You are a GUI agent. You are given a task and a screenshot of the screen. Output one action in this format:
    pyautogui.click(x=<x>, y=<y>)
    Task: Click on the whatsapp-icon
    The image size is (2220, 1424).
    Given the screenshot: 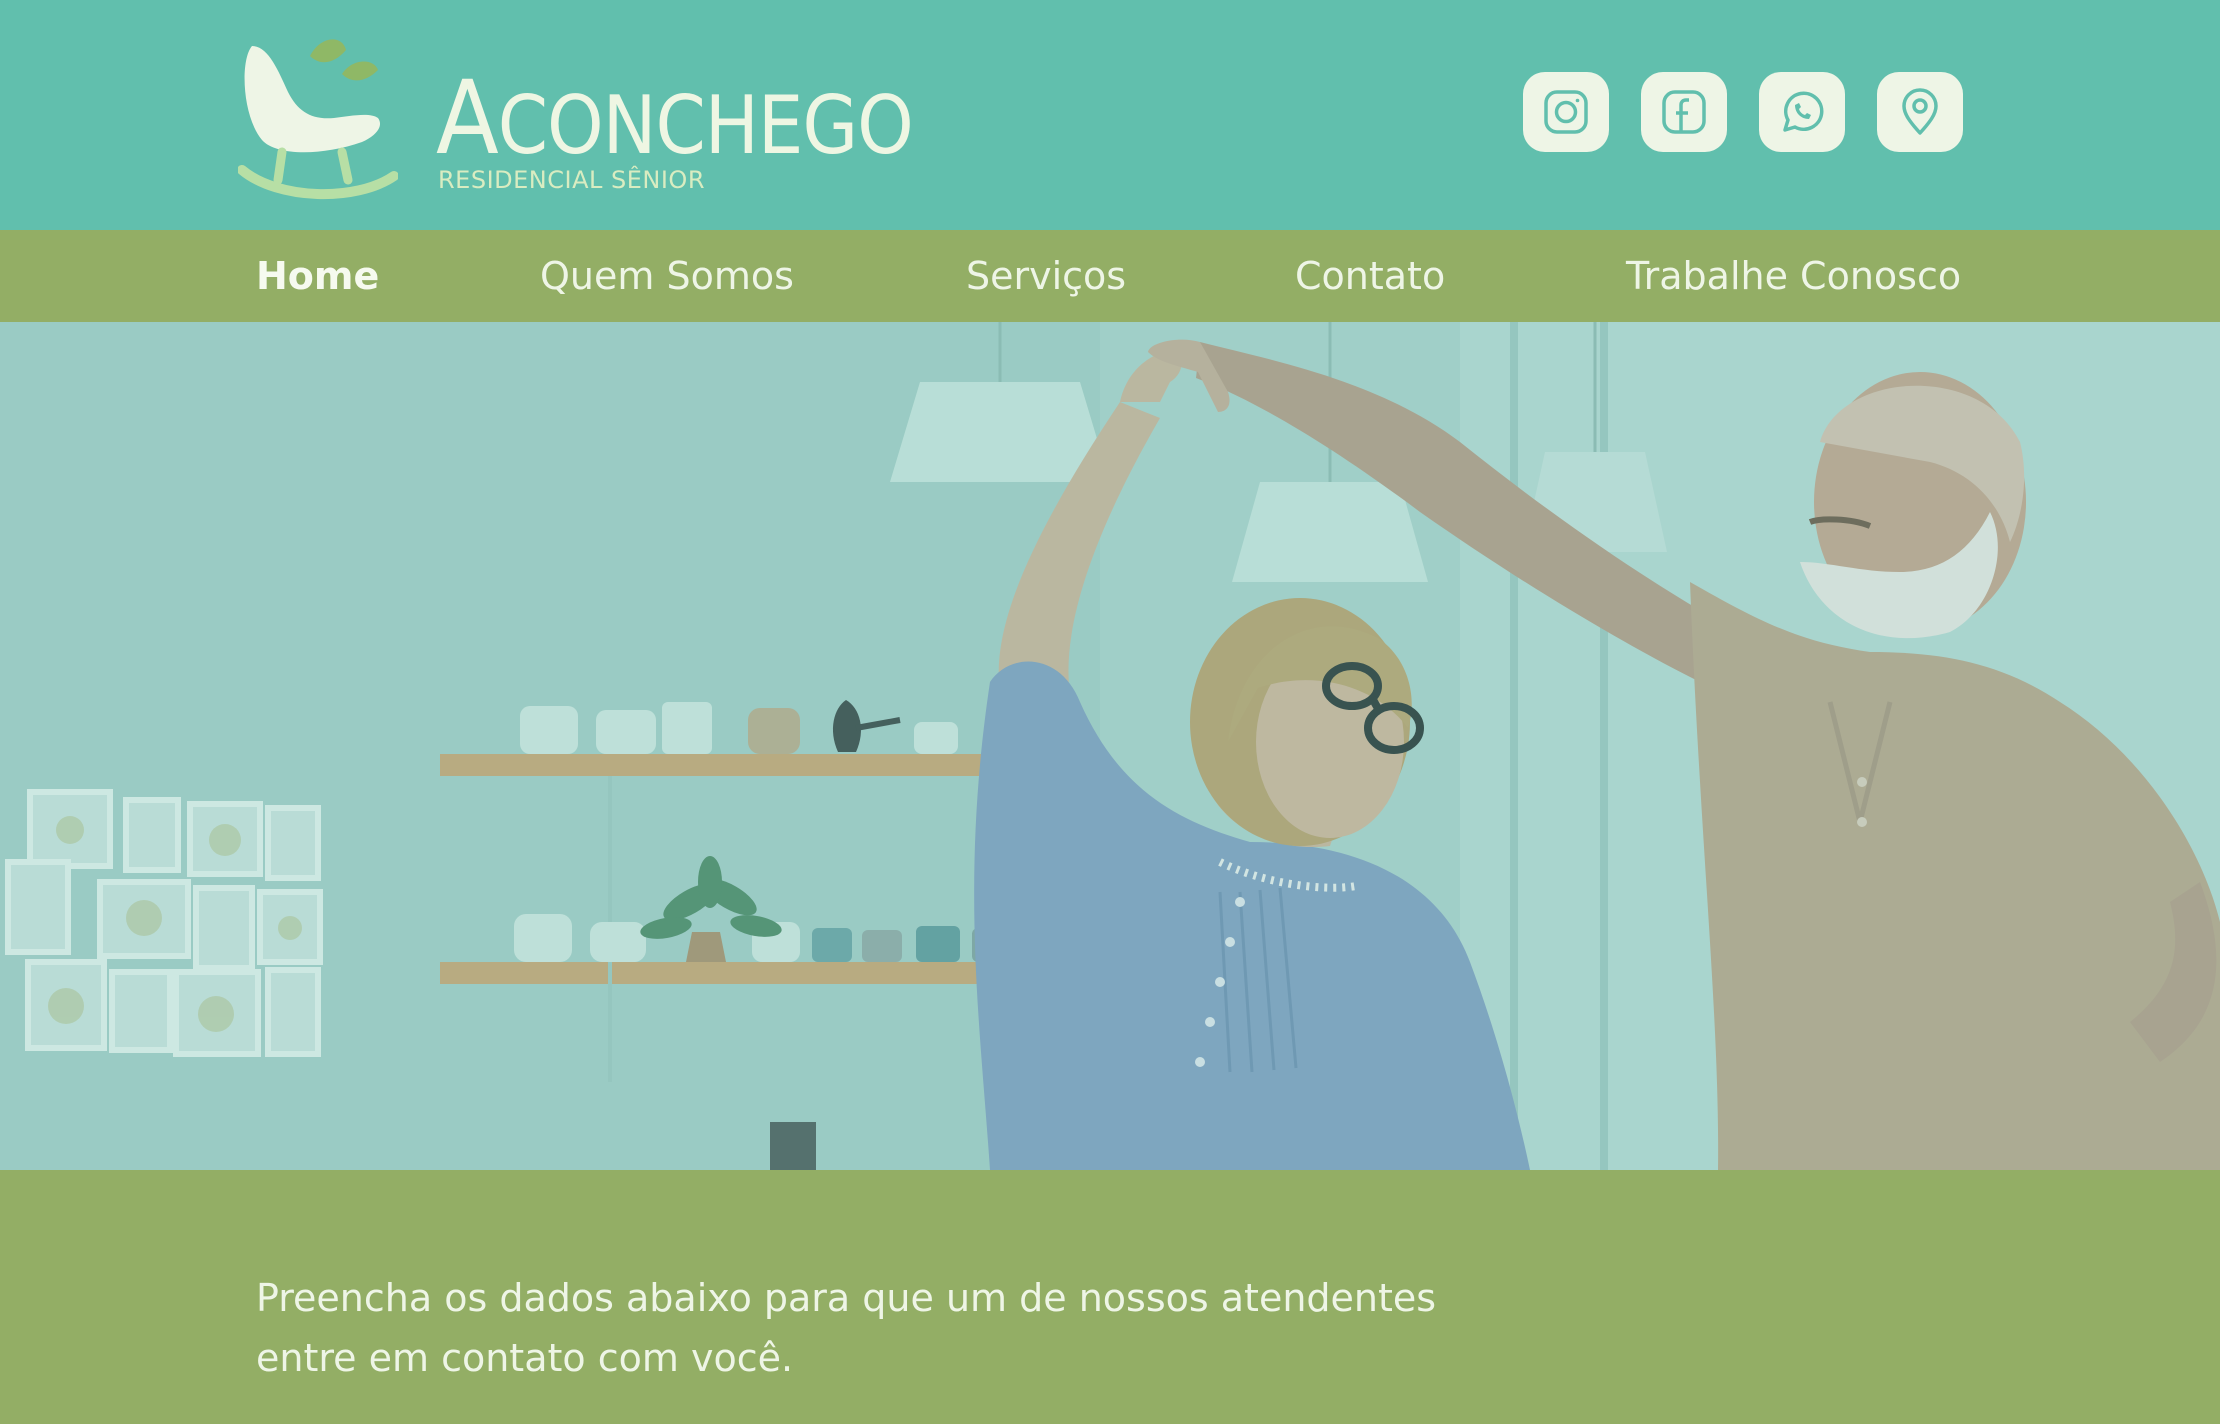 What is the action you would take?
    pyautogui.click(x=1803, y=111)
    